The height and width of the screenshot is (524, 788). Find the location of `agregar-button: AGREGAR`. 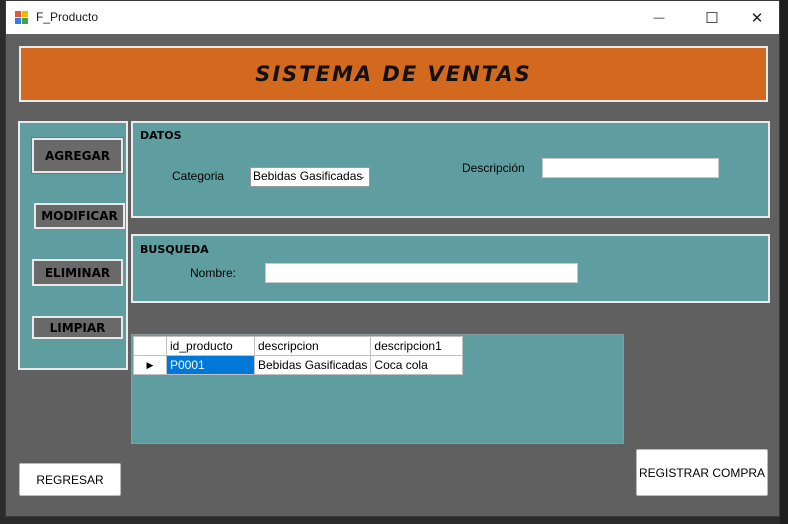

agregar-button: AGREGAR is located at coordinates (77, 155).